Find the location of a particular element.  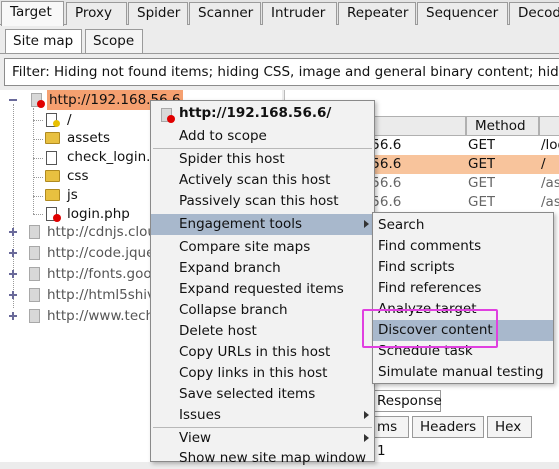

menu-item-expand-requested: Expand requested items is located at coordinates (262, 289).